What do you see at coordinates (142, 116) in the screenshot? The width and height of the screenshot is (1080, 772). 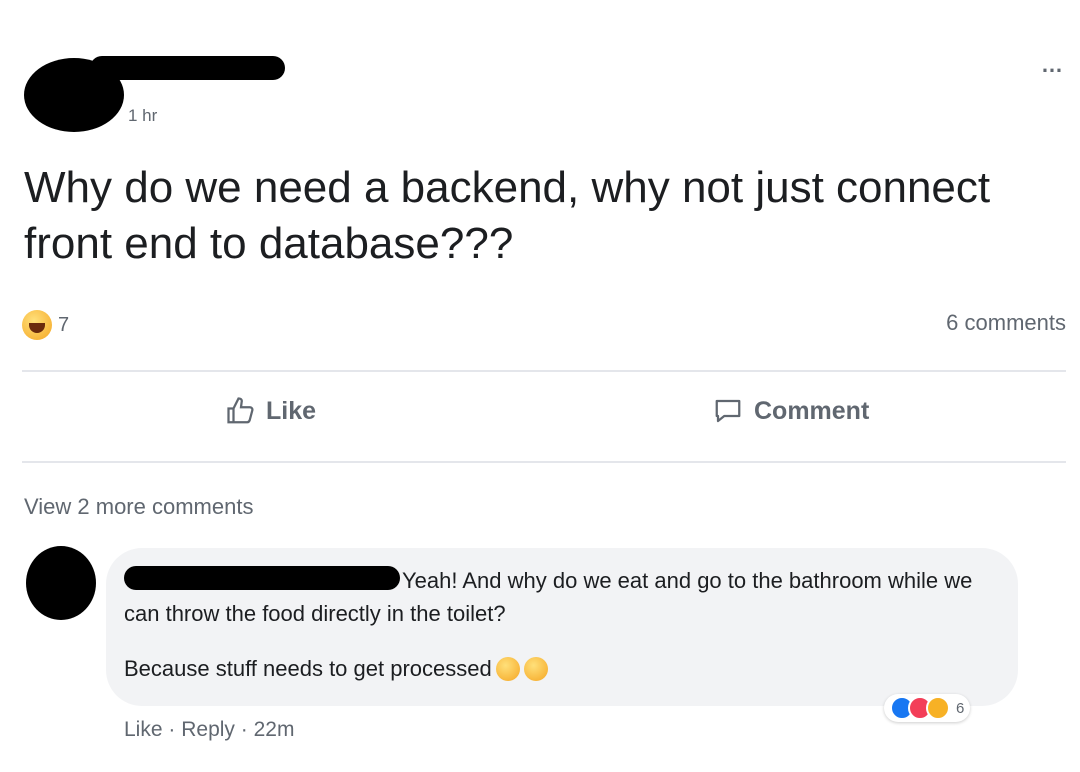 I see `post-timestamp: 1 hr` at bounding box center [142, 116].